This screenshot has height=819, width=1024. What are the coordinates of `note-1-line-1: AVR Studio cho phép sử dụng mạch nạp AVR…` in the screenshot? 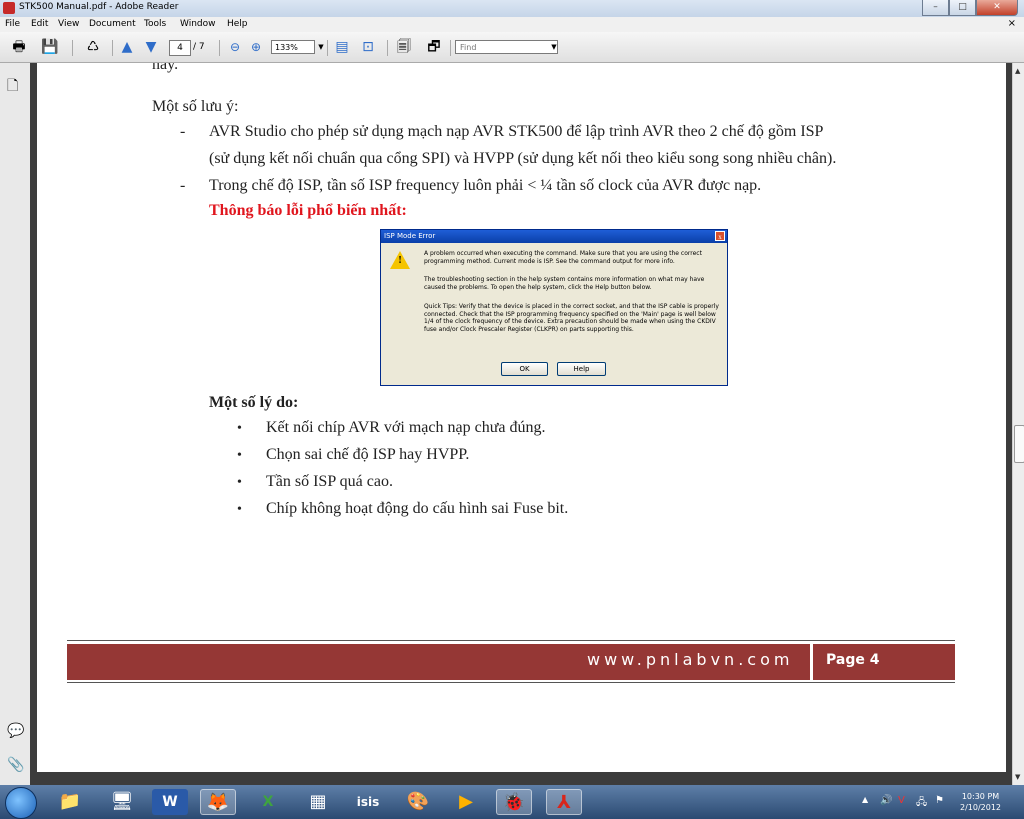 It's located at (516, 131).